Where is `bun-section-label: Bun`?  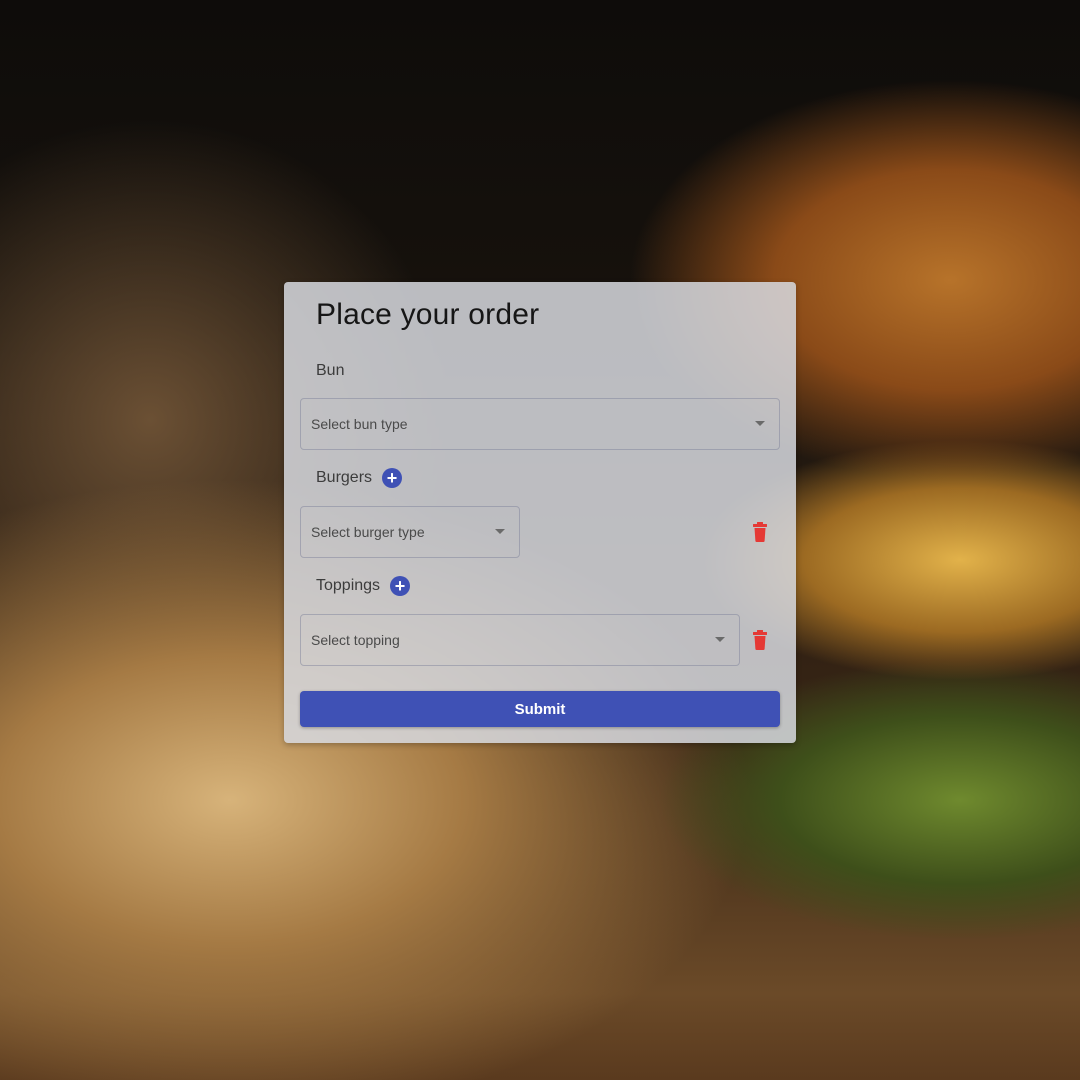 bun-section-label: Bun is located at coordinates (330, 371).